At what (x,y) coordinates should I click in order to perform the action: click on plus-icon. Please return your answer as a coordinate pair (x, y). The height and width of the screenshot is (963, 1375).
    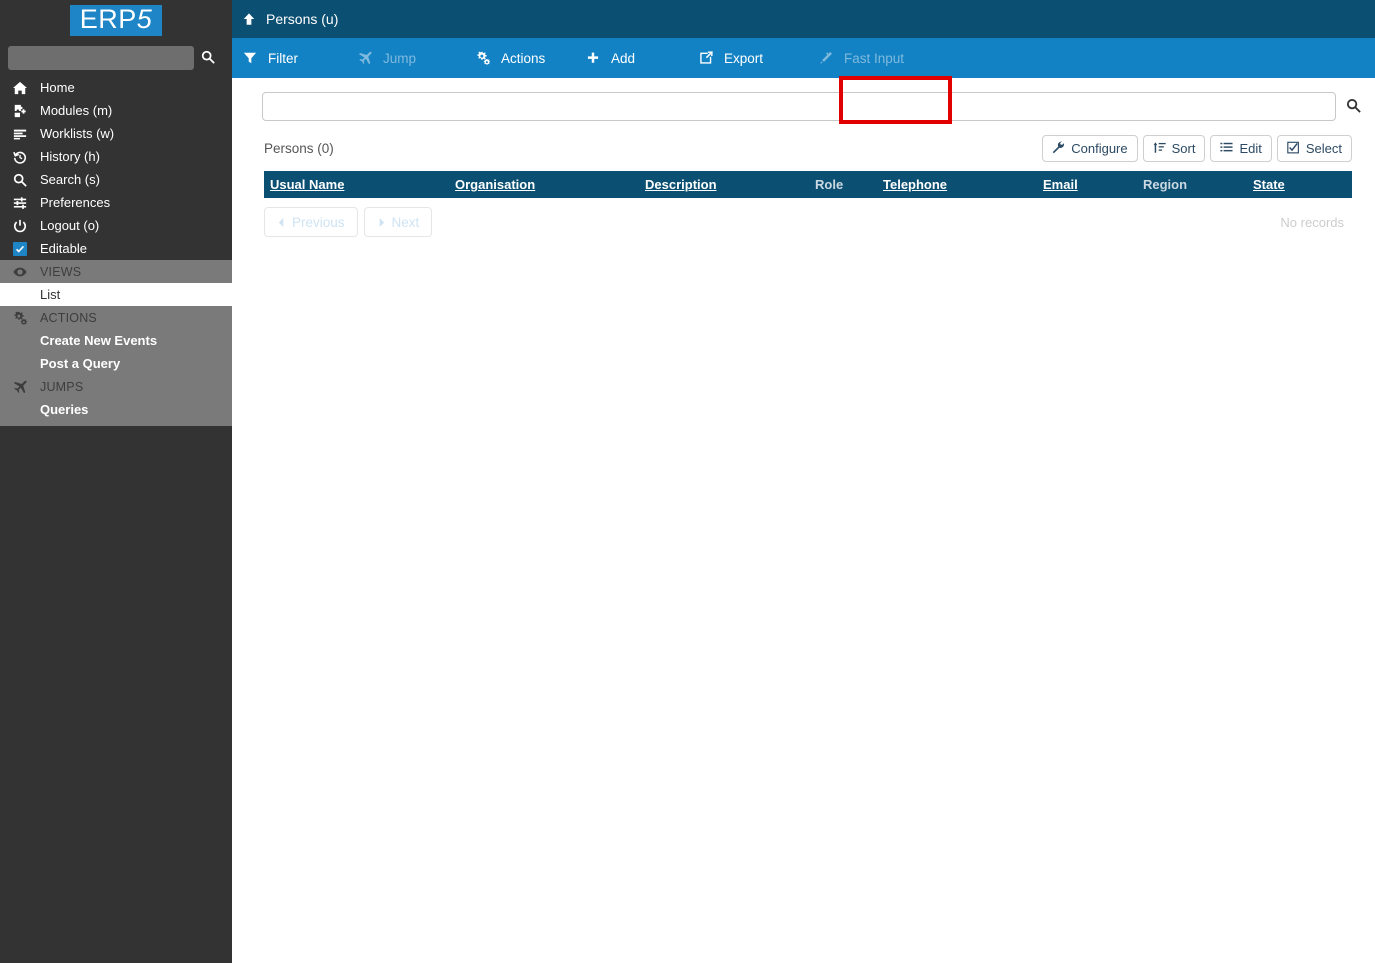
    Looking at the image, I should click on (593, 58).